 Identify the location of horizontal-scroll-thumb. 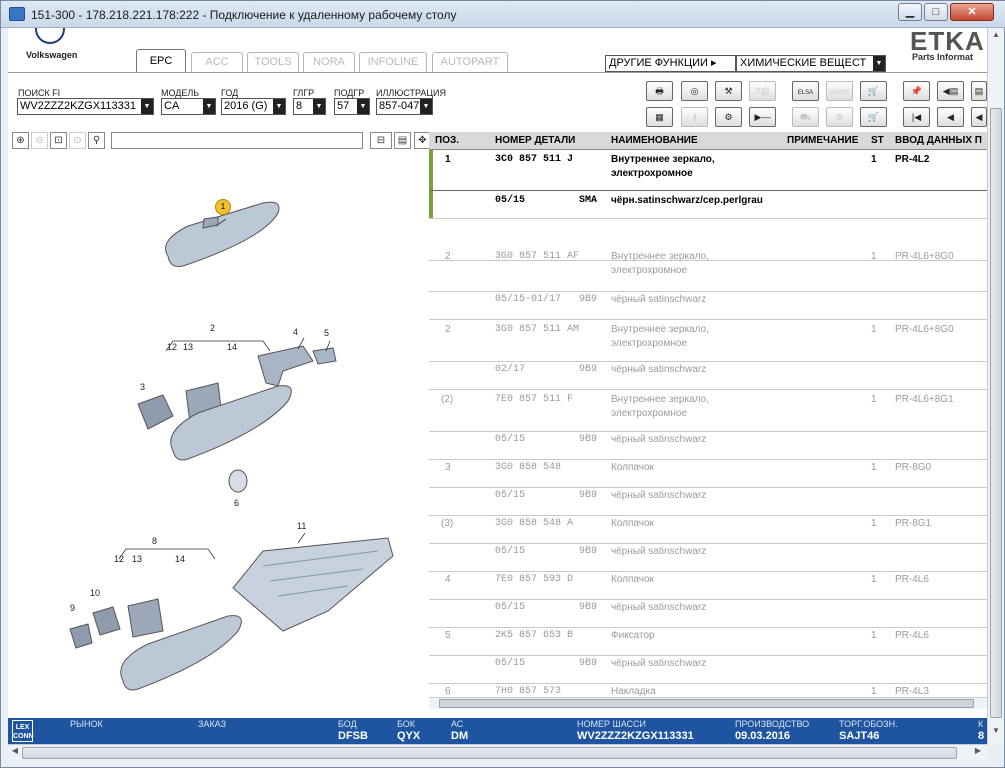
(489, 753).